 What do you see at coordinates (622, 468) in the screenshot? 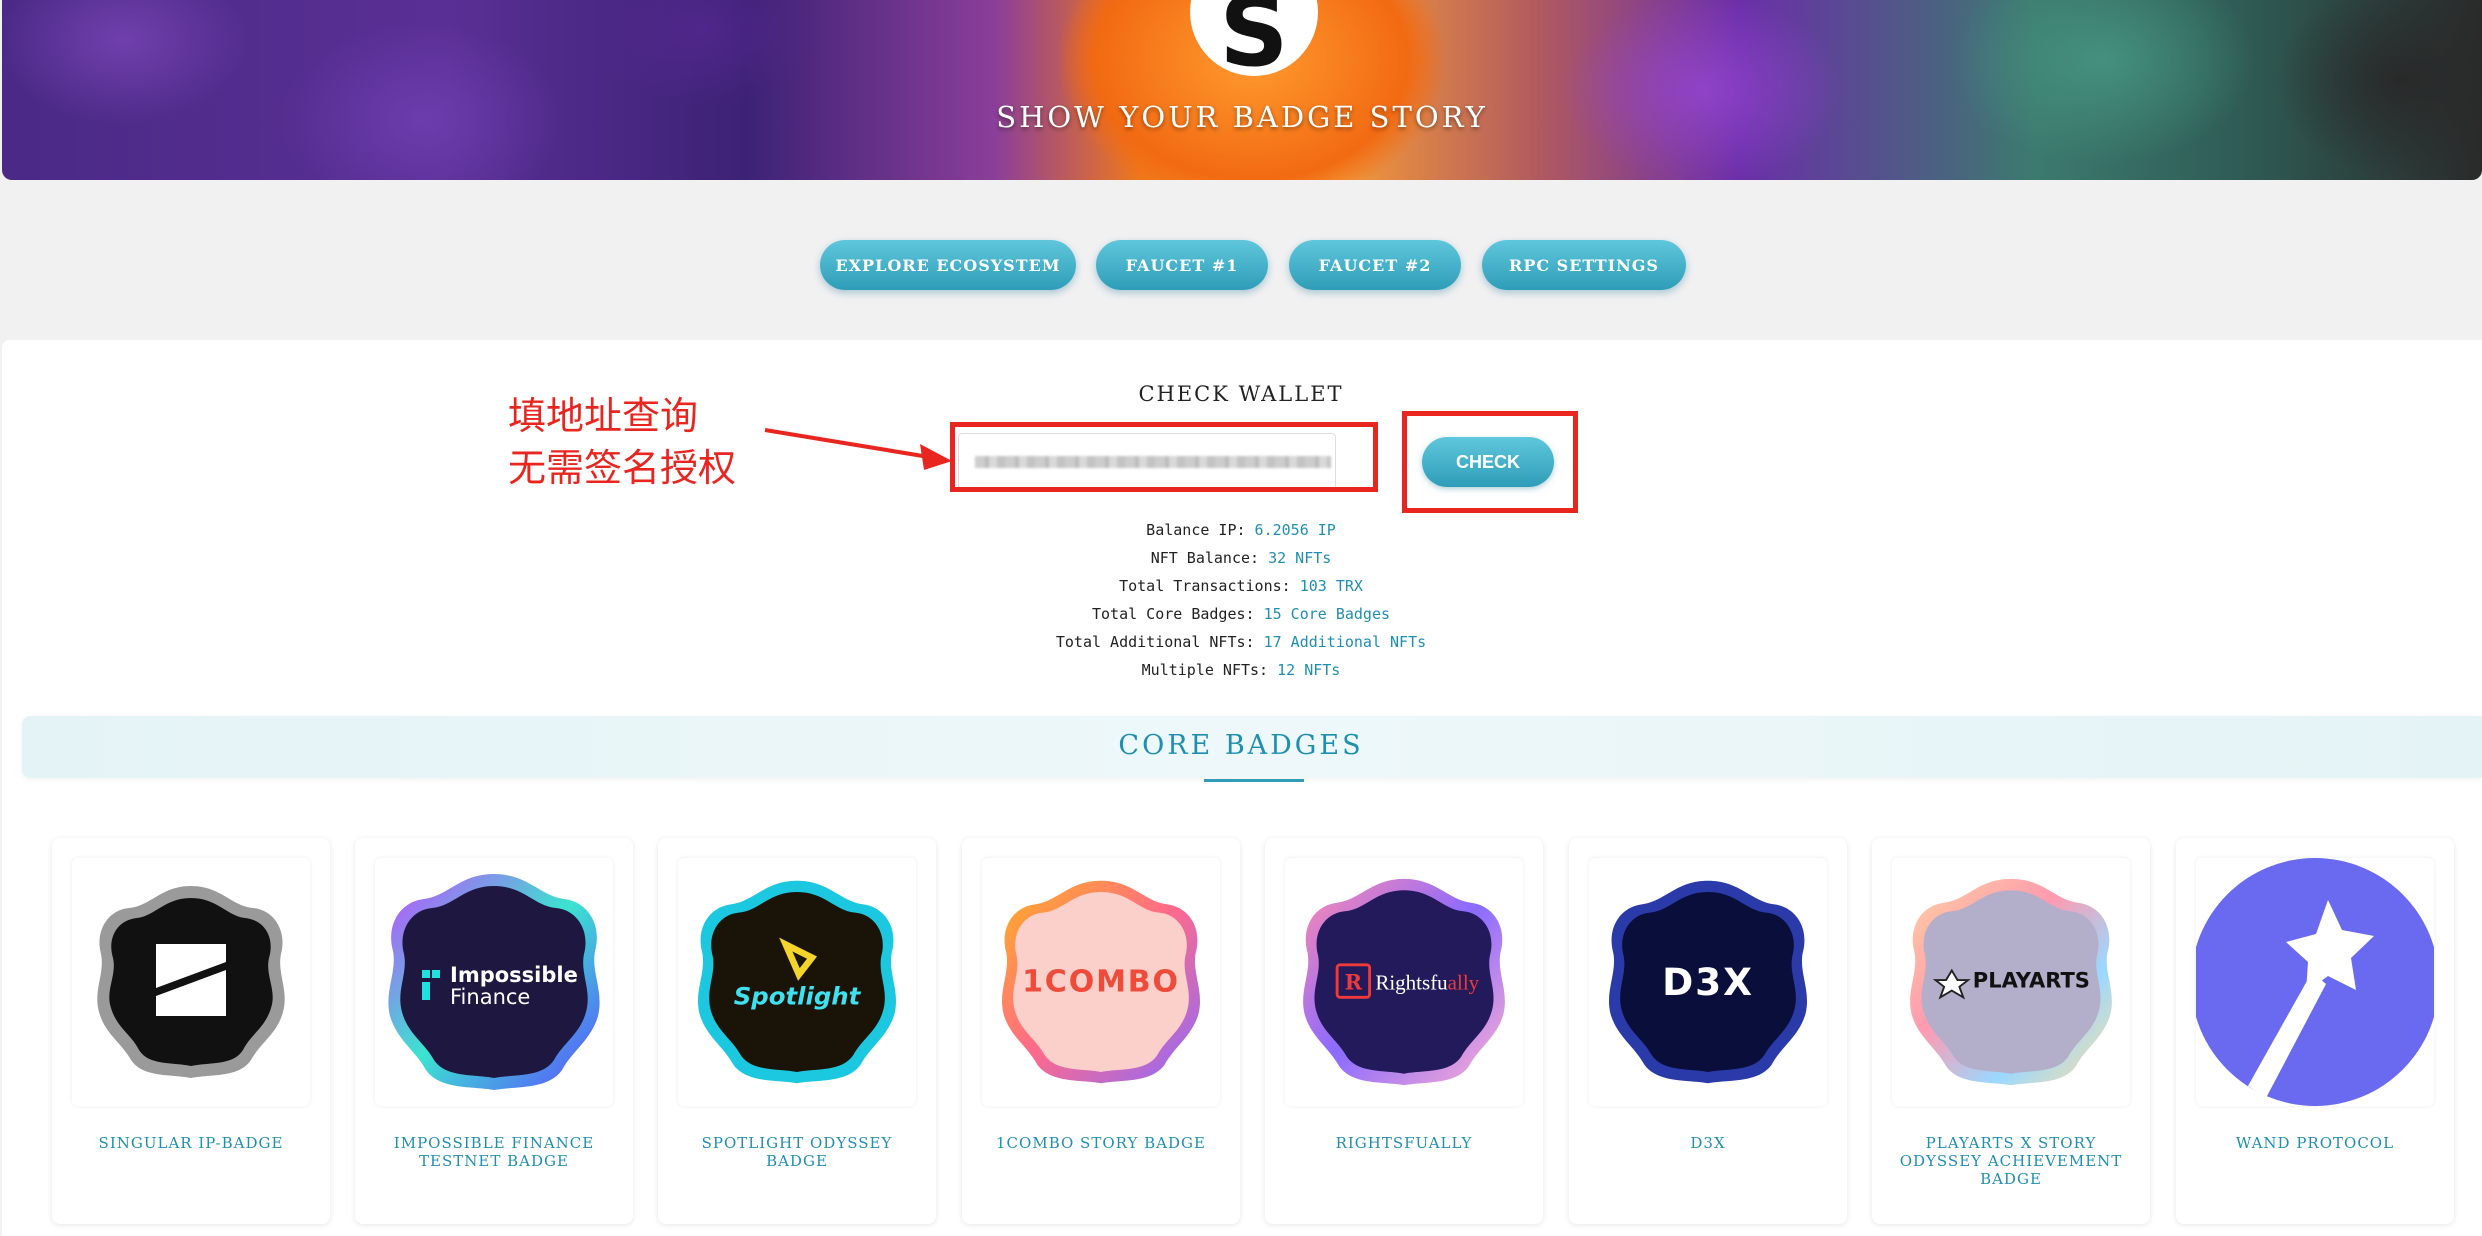
I see `annotation-line-2: 无需签名授权` at bounding box center [622, 468].